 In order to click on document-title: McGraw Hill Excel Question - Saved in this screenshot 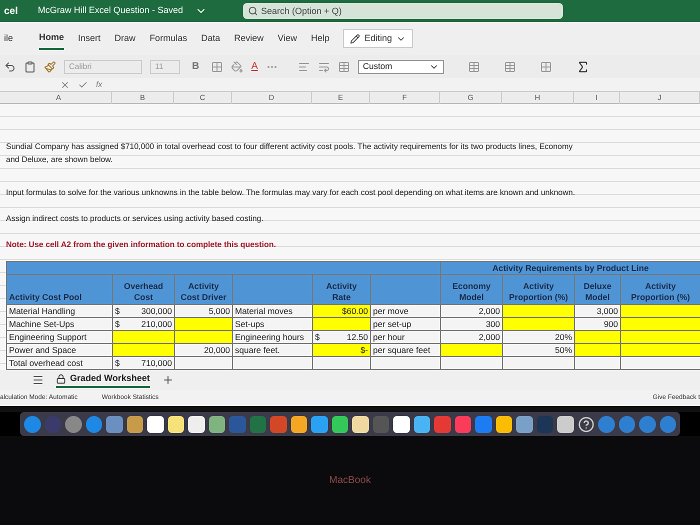, I will do `click(110, 11)`.